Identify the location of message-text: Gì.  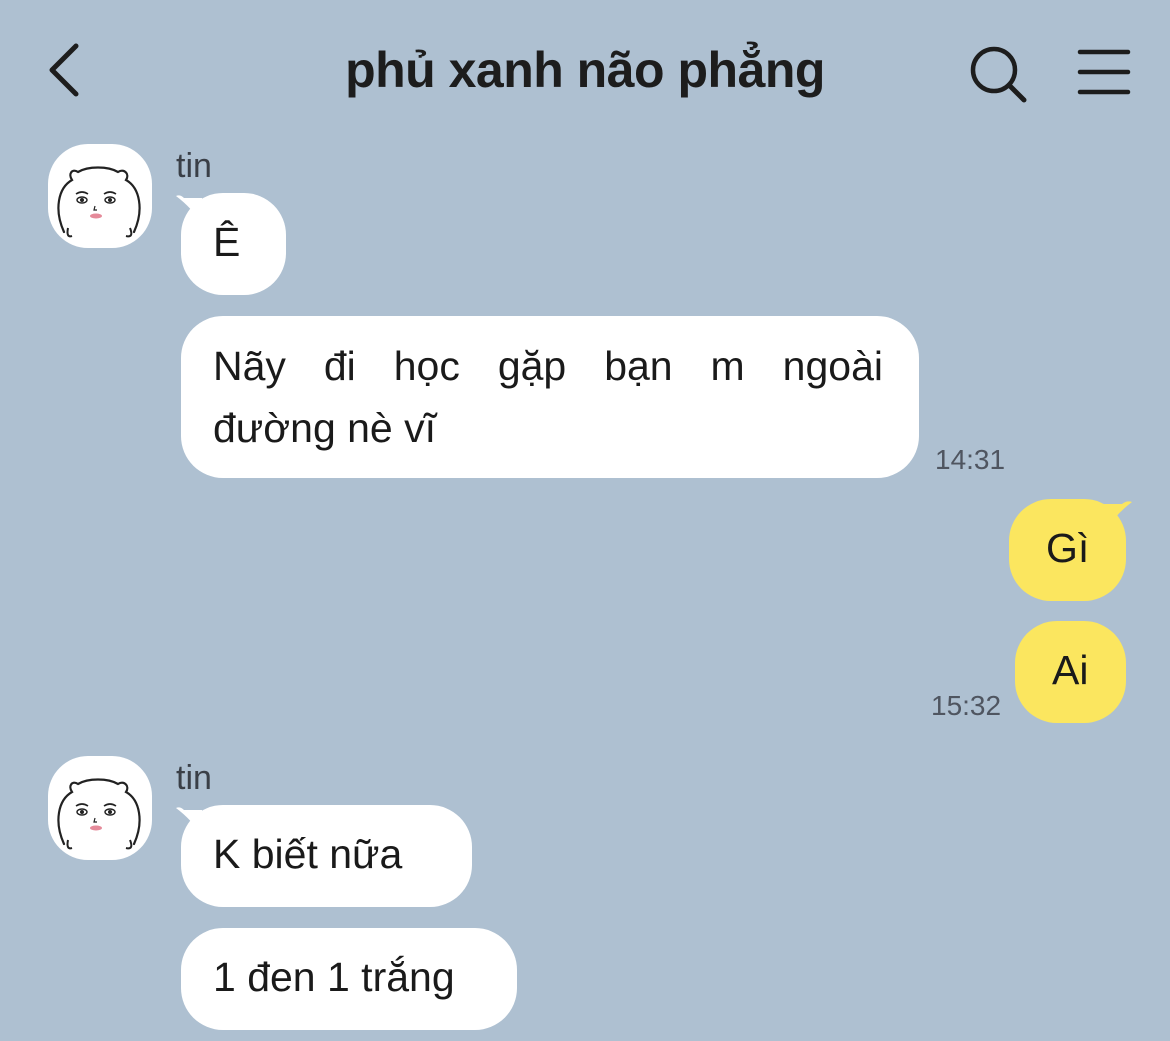
(1068, 548).